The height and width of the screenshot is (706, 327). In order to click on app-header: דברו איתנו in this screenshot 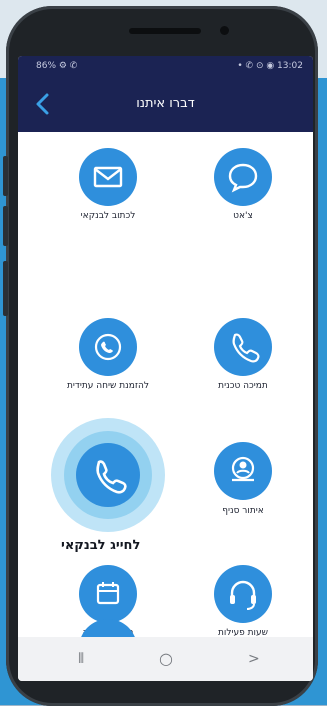, I will do `click(165, 104)`.